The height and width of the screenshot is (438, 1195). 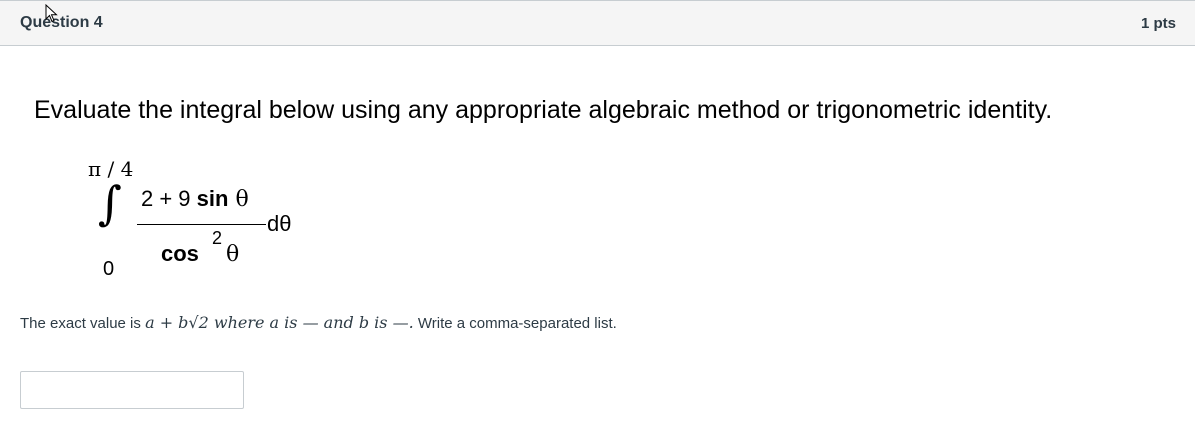 What do you see at coordinates (212, 198) in the screenshot?
I see `numerator-function: sin` at bounding box center [212, 198].